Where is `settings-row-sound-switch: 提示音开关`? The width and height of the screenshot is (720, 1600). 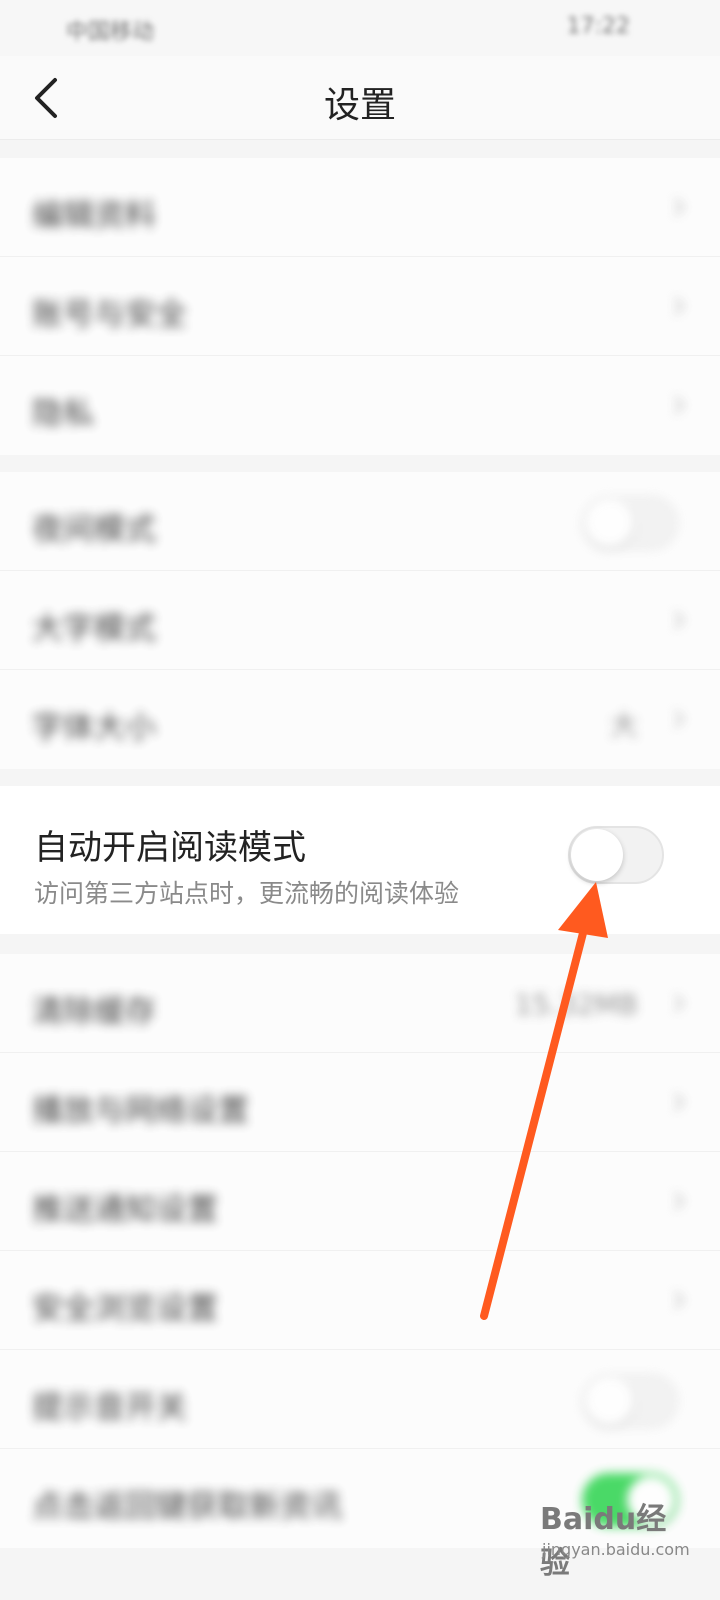
settings-row-sound-switch: 提示音开关 is located at coordinates (360, 1399).